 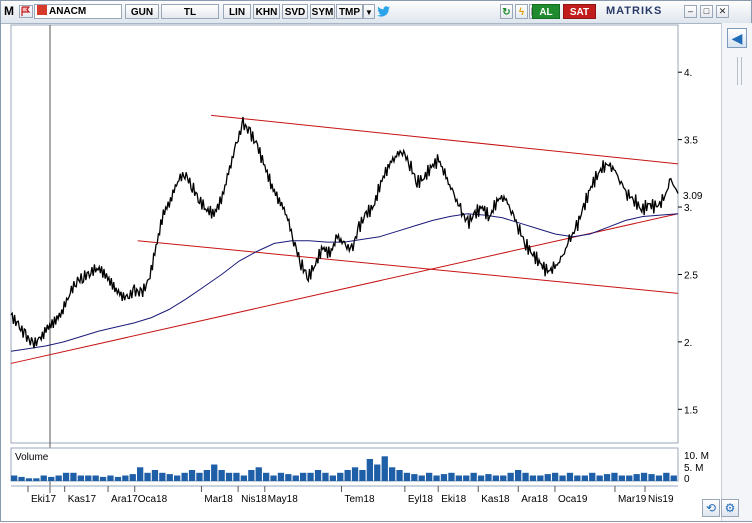 What do you see at coordinates (736, 272) in the screenshot?
I see `right-side-panel` at bounding box center [736, 272].